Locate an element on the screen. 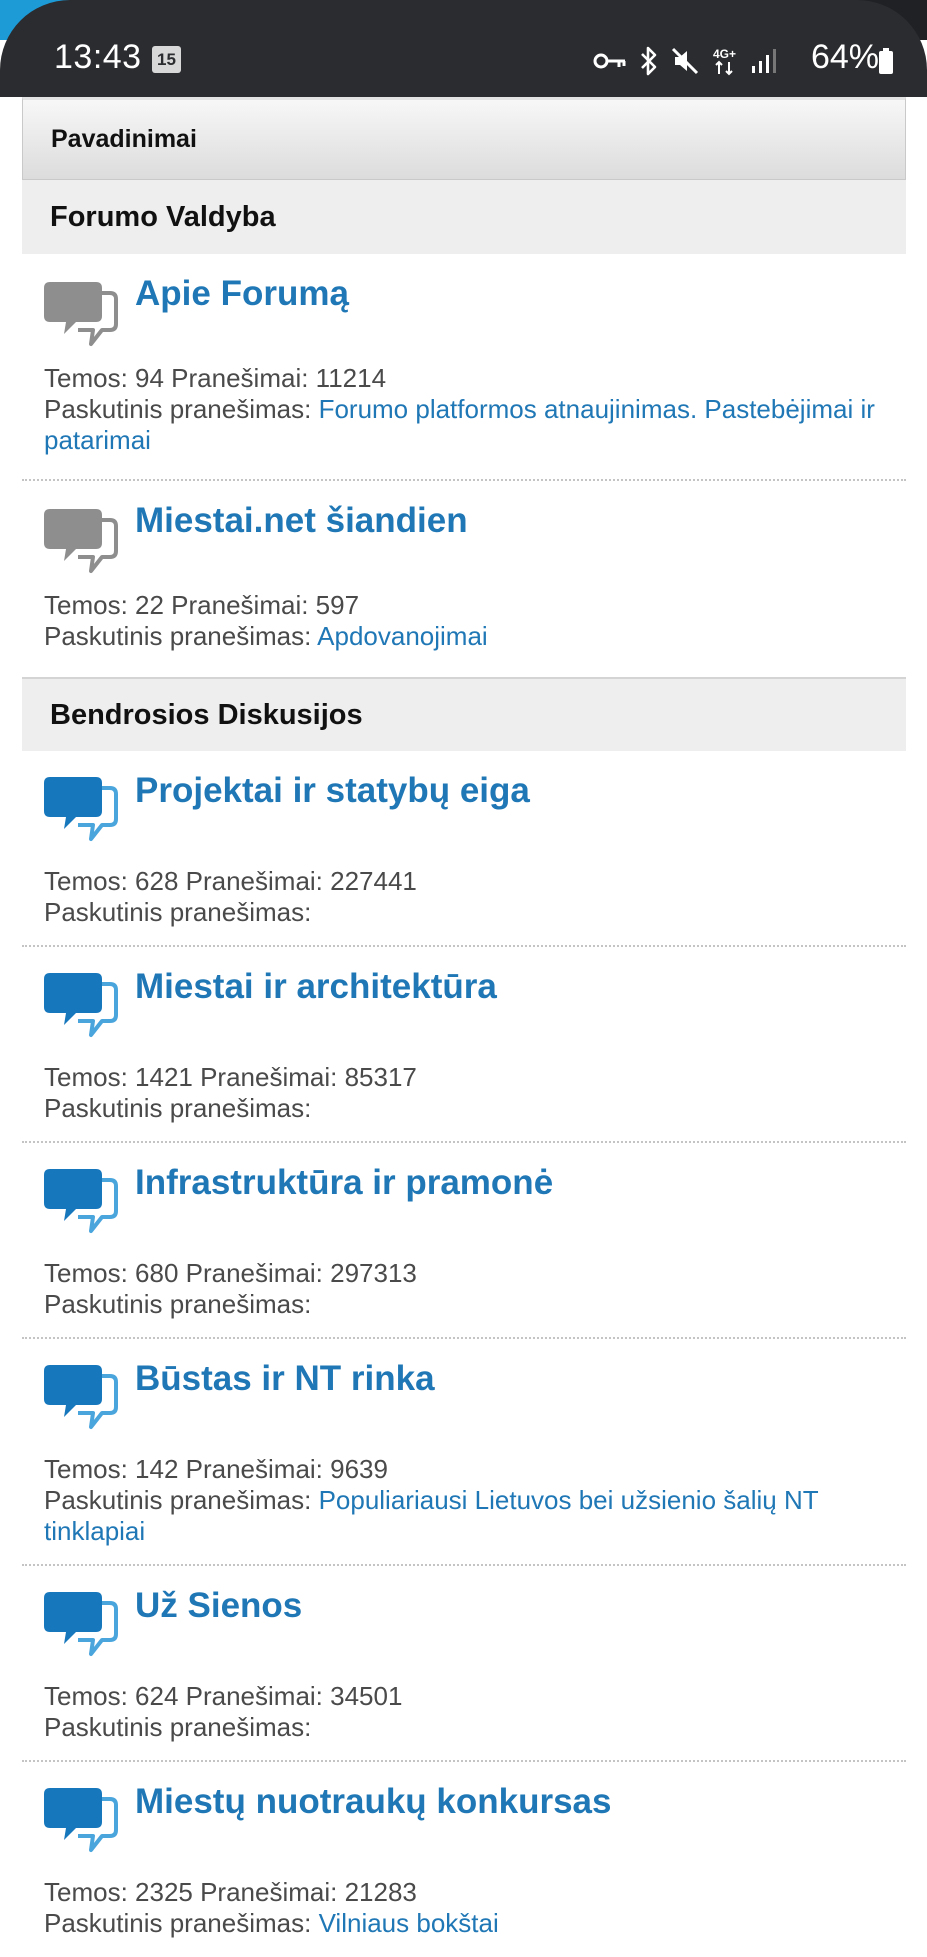  stats-counts: Temos: 680 Pranešimai: 297313 is located at coordinates (230, 1273).